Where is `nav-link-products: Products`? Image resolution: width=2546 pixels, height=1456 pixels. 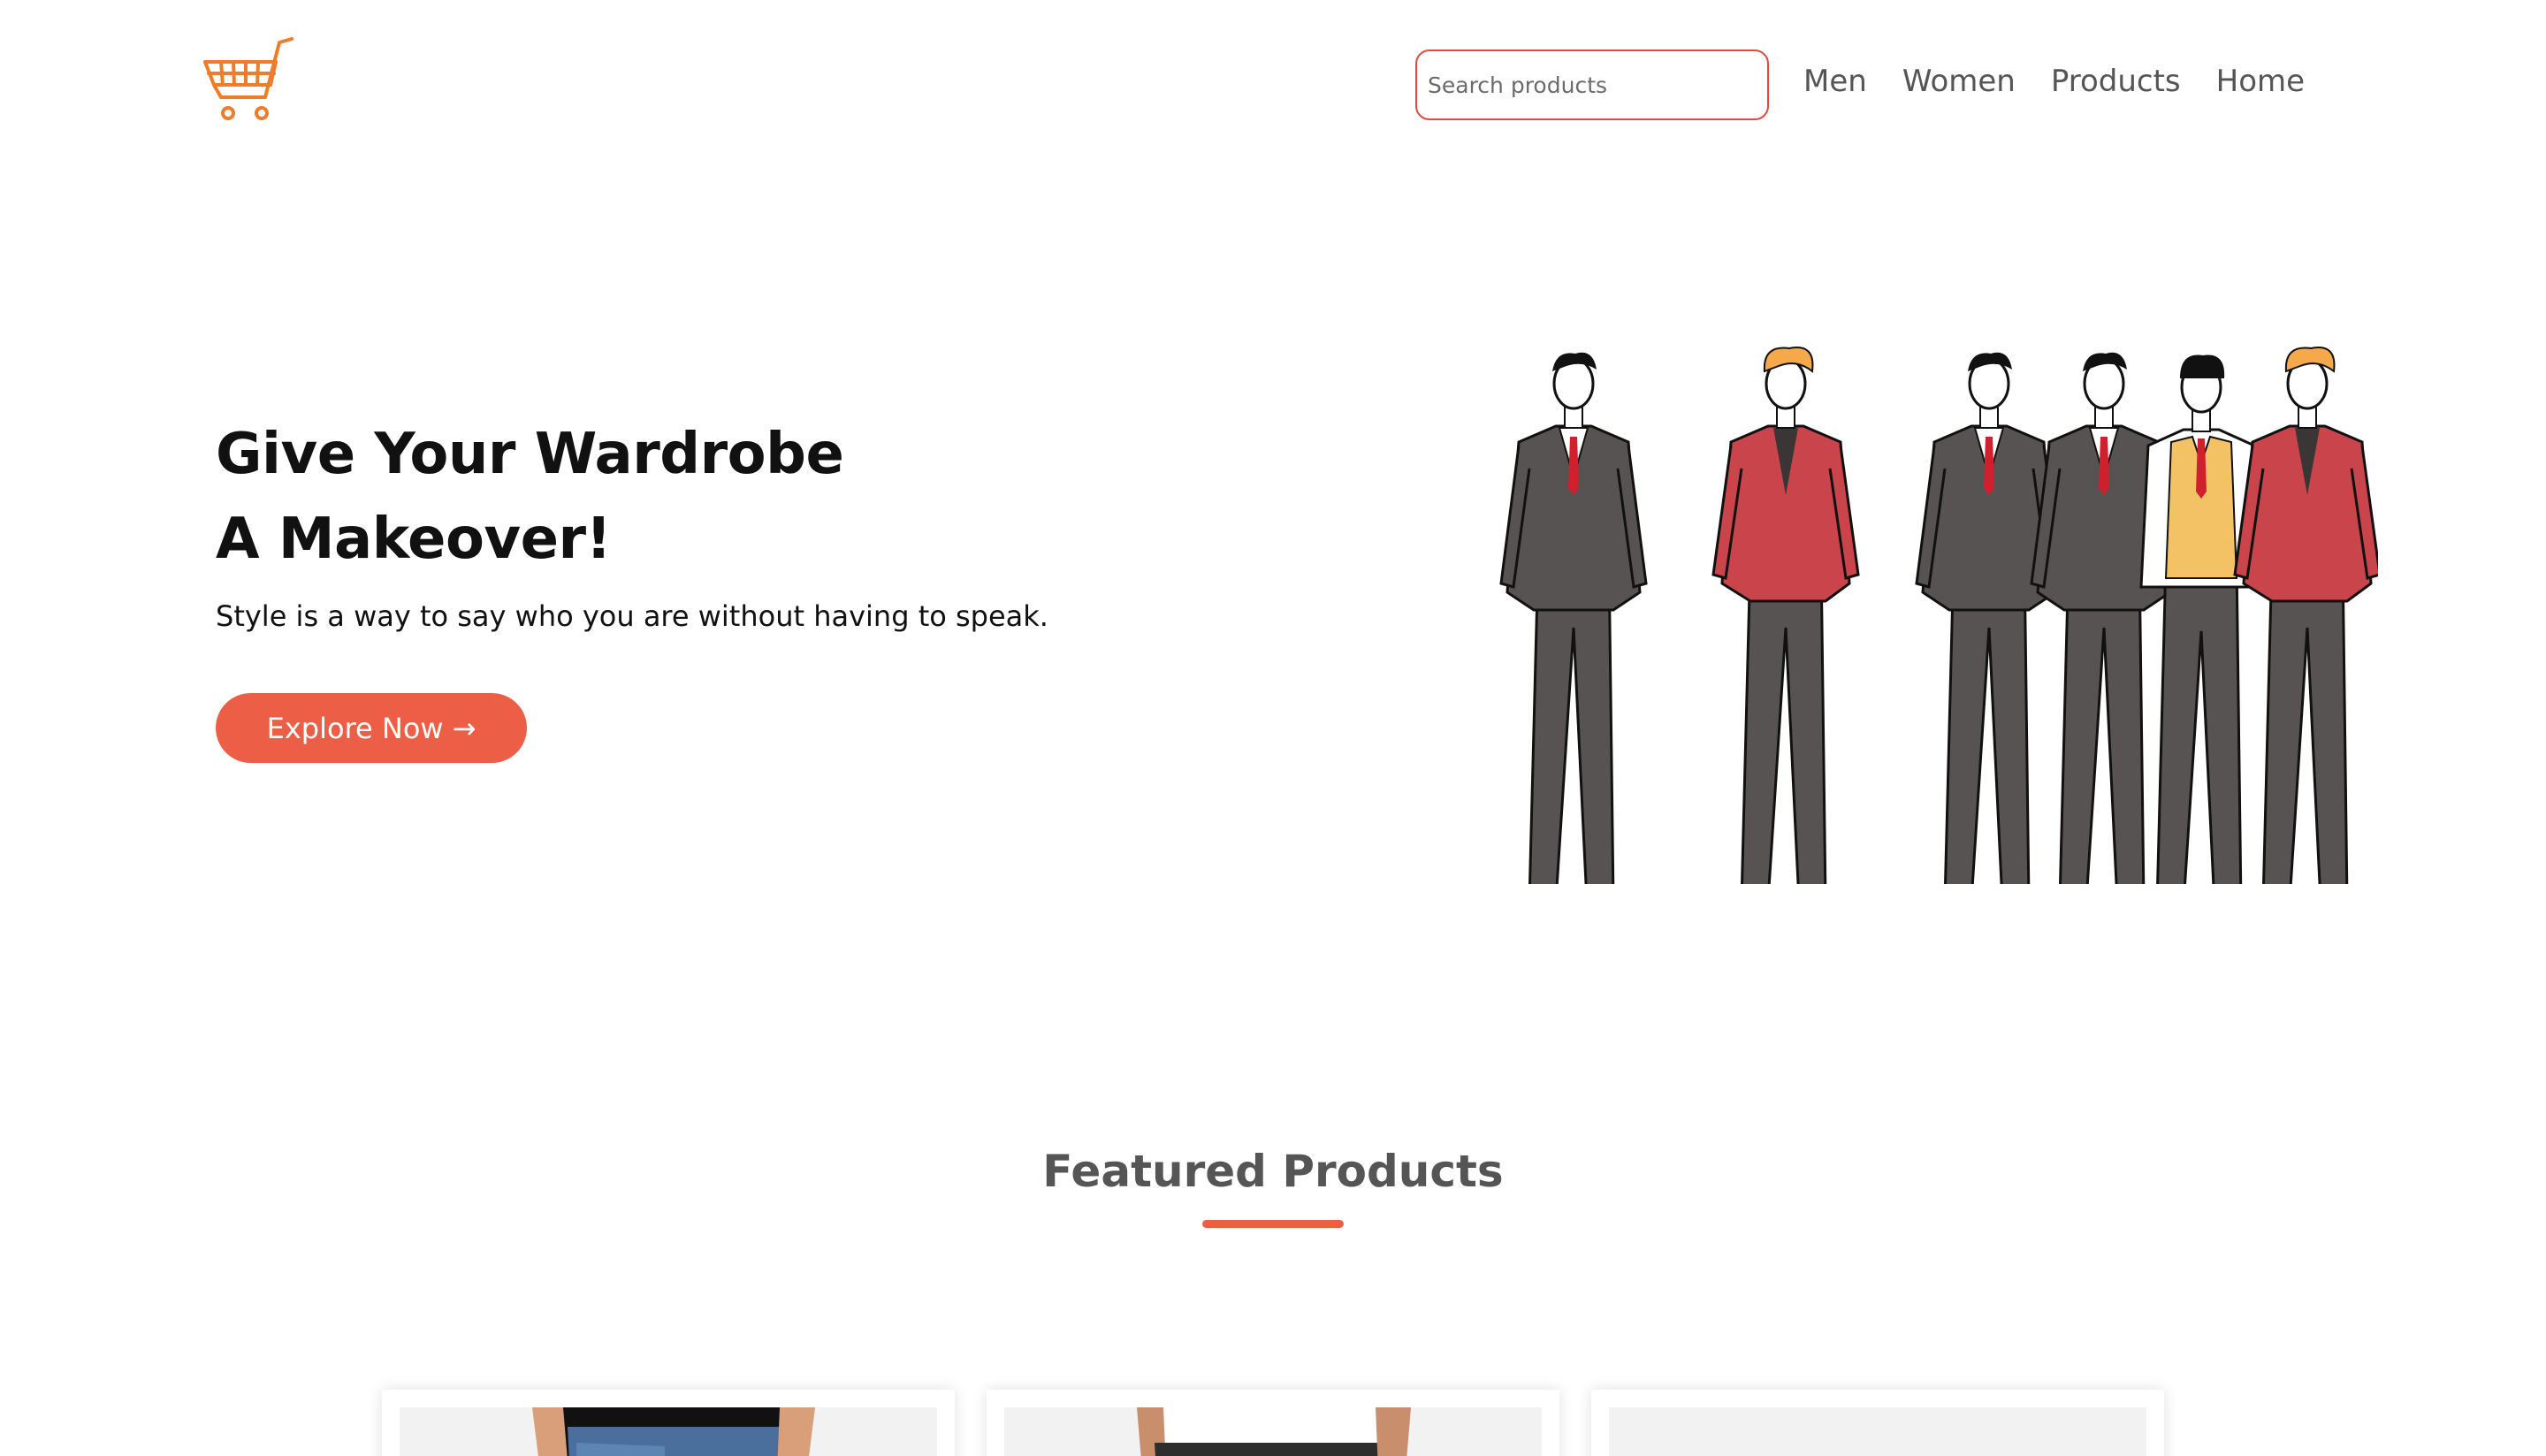 nav-link-products: Products is located at coordinates (2116, 81).